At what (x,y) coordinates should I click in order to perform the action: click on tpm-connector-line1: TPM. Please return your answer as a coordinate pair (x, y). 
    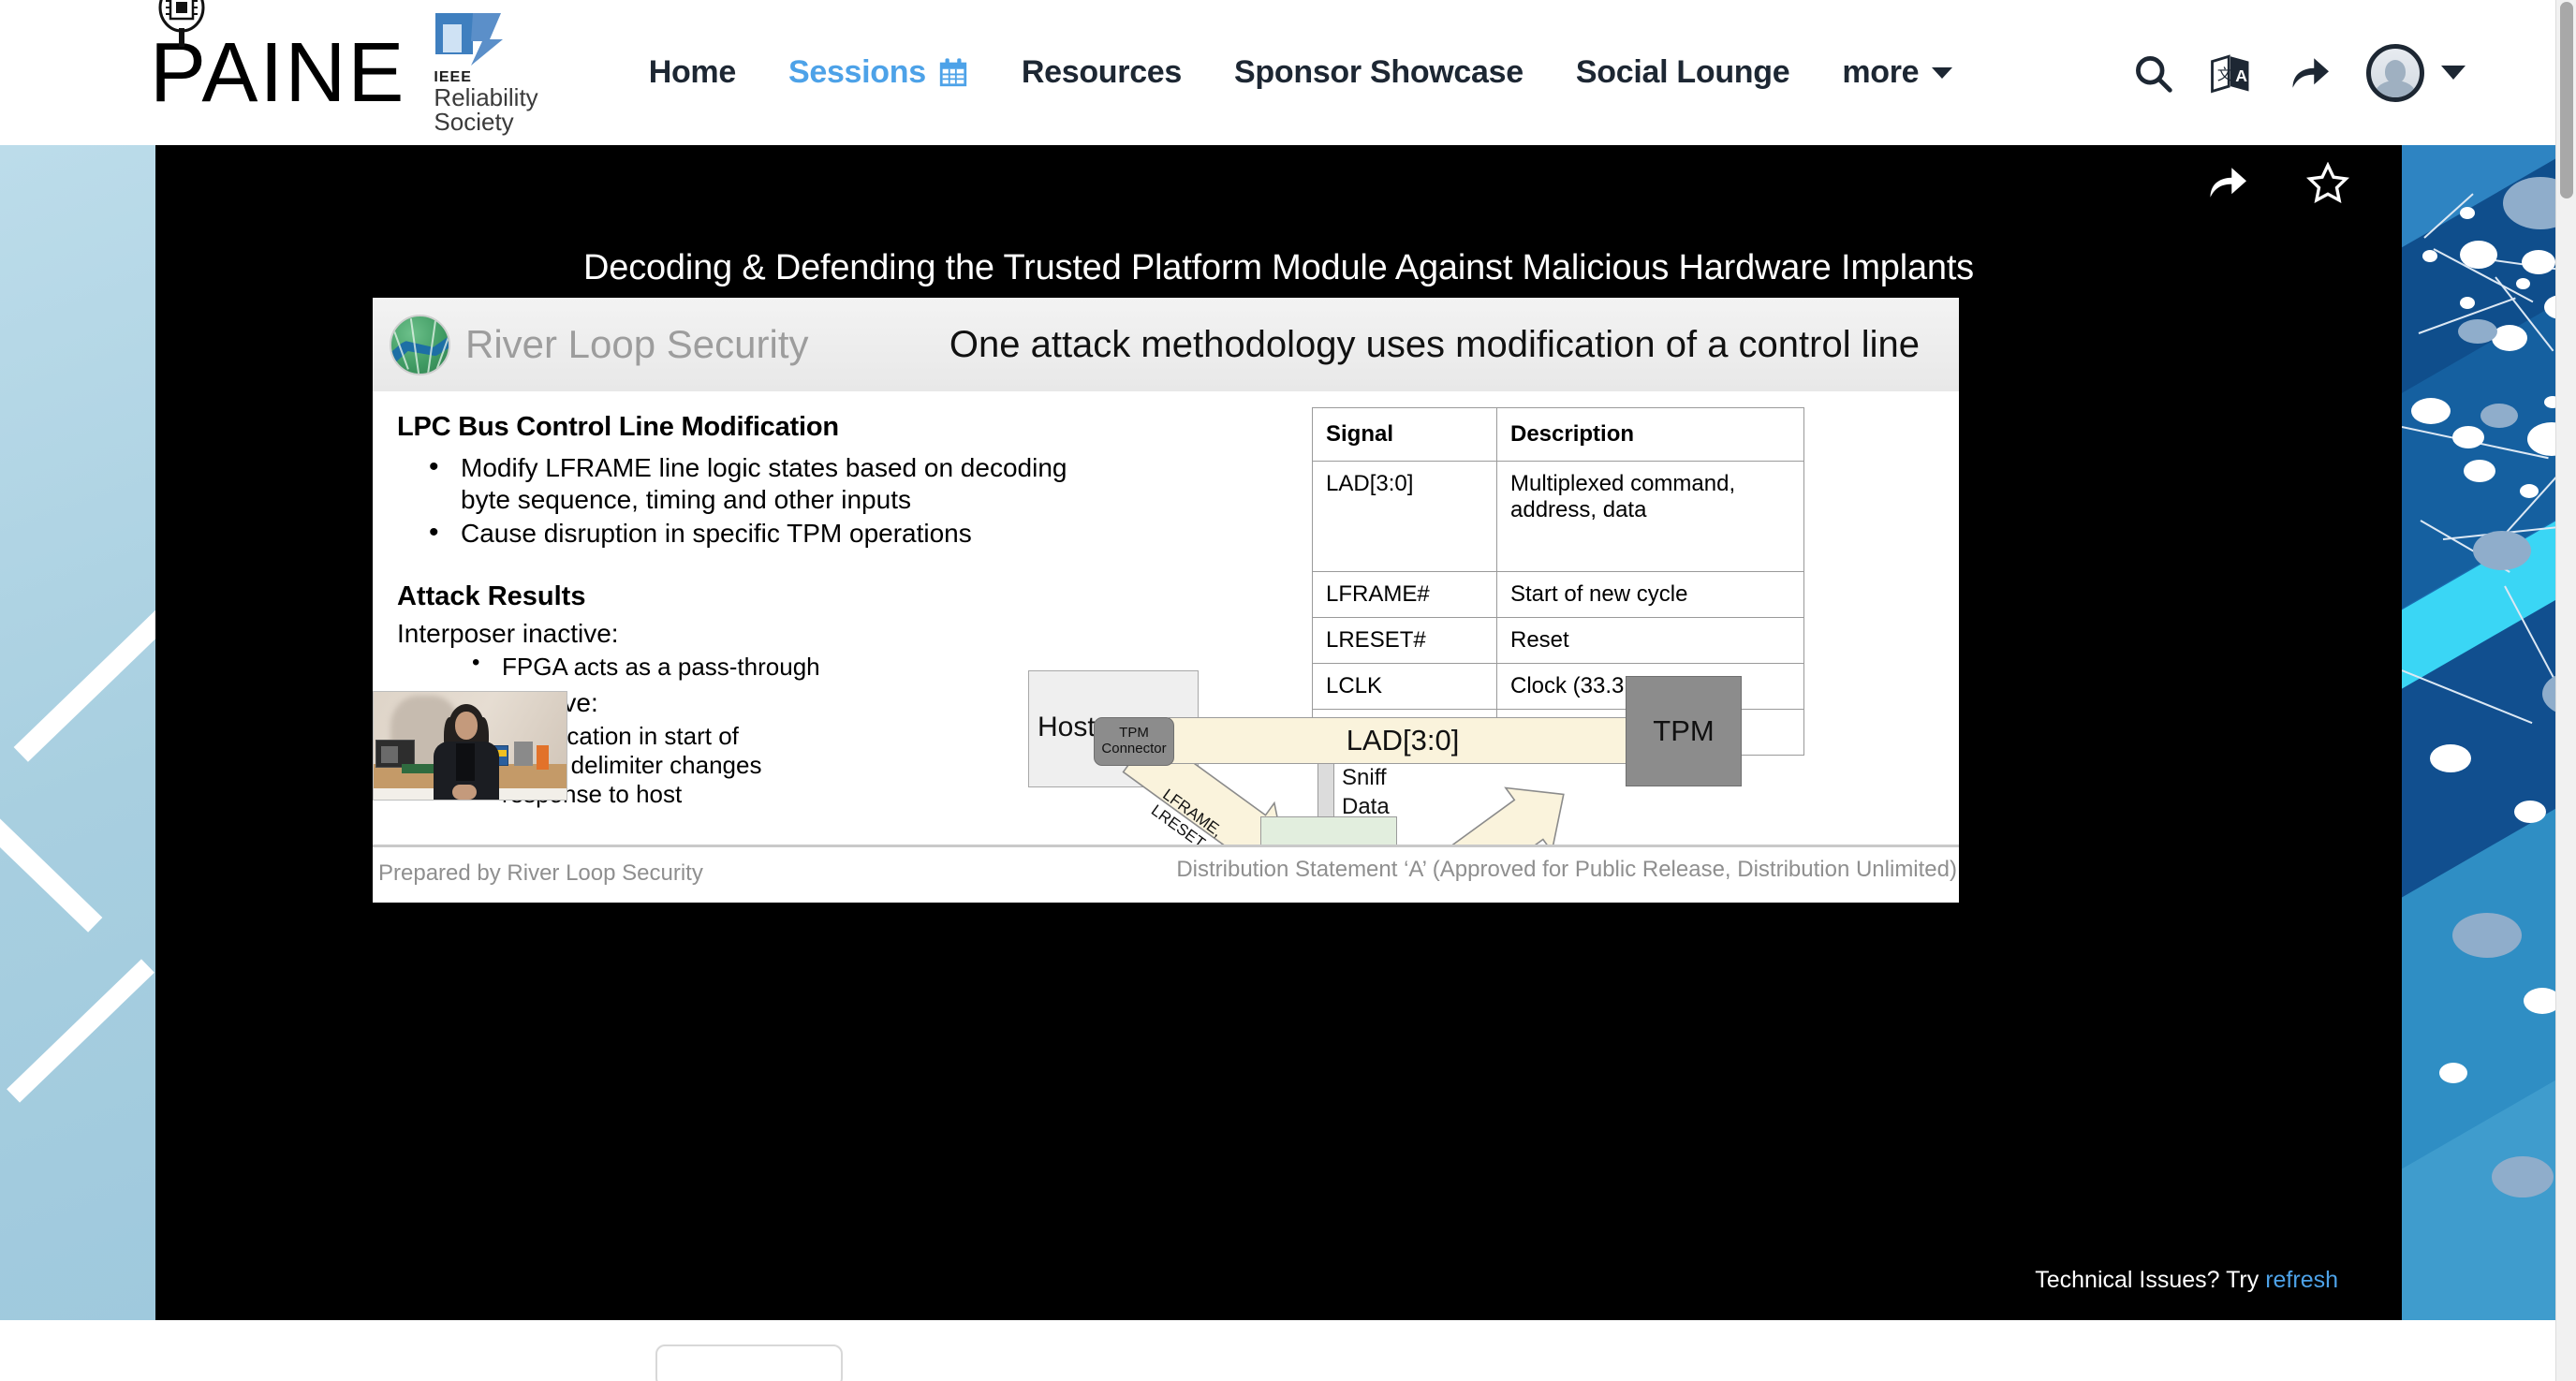
    Looking at the image, I should click on (1134, 733).